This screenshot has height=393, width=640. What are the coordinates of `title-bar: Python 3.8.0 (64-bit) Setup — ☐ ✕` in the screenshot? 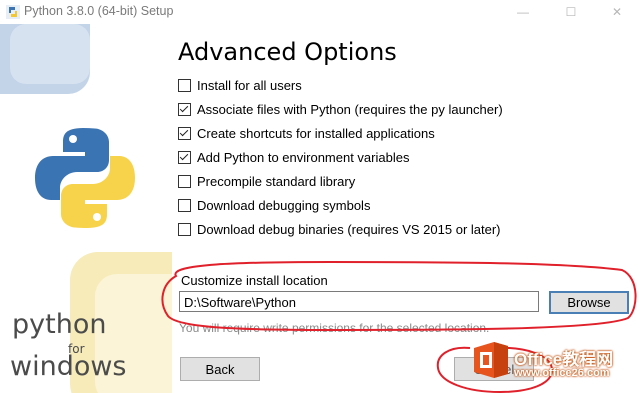 It's located at (320, 12).